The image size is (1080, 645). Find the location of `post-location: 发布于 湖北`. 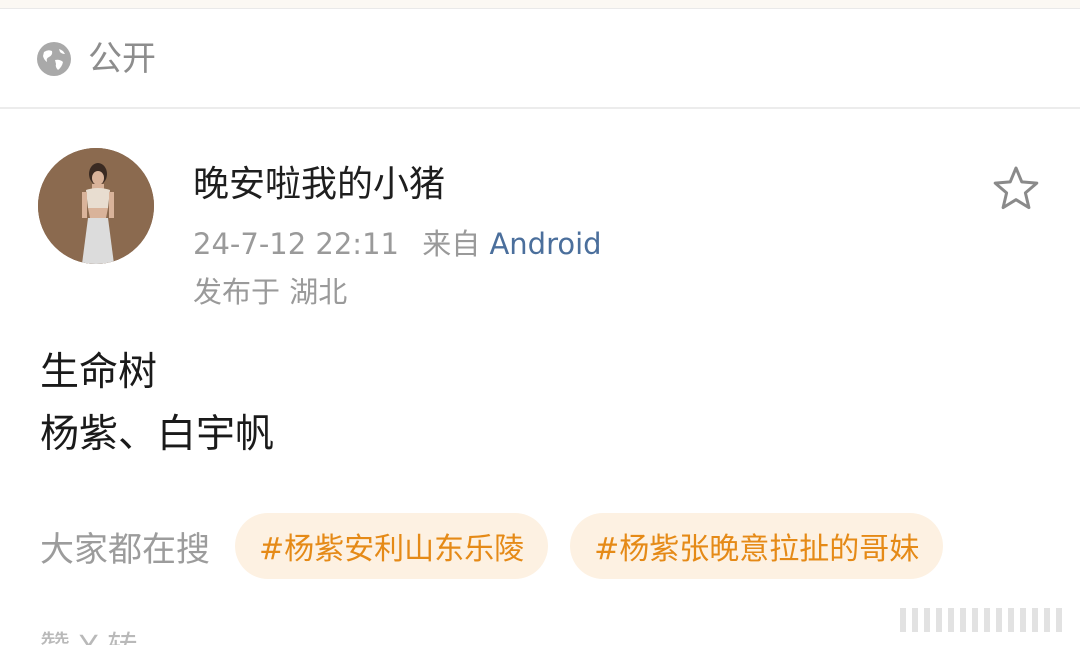

post-location: 发布于 湖北 is located at coordinates (270, 292).